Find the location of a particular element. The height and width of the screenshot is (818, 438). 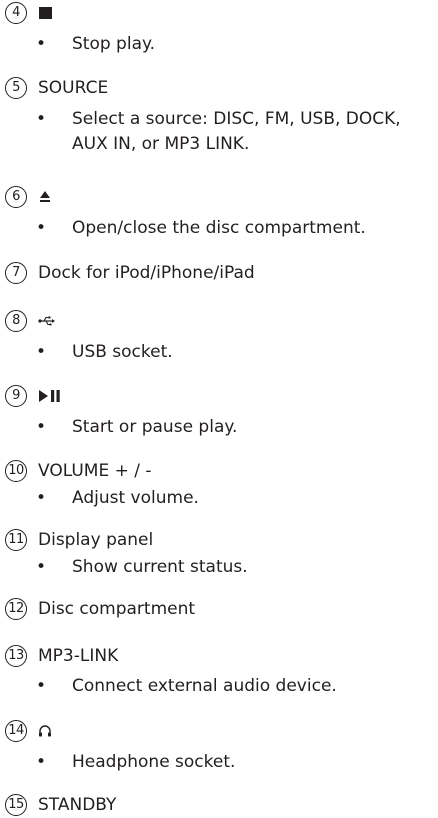

item-eject: 6 Open/close the disc compartment. is located at coordinates (219, 213).